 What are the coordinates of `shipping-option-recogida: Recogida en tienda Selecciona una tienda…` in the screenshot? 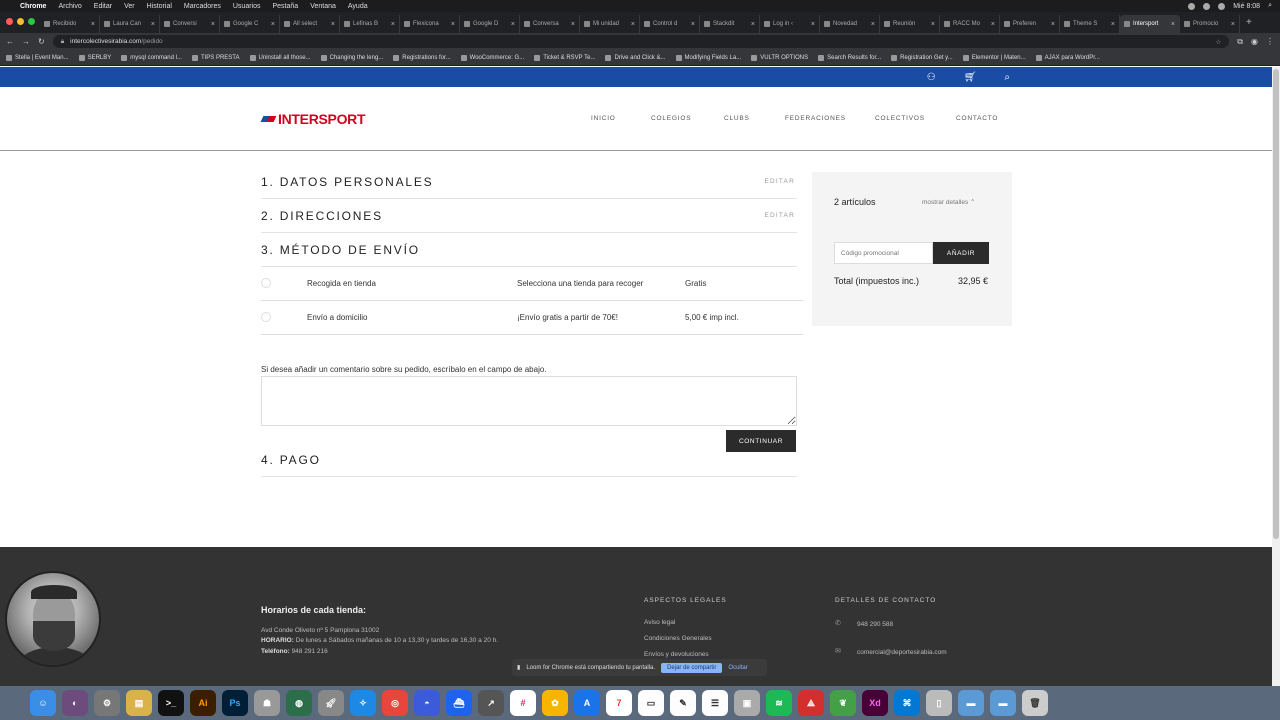 It's located at (532, 284).